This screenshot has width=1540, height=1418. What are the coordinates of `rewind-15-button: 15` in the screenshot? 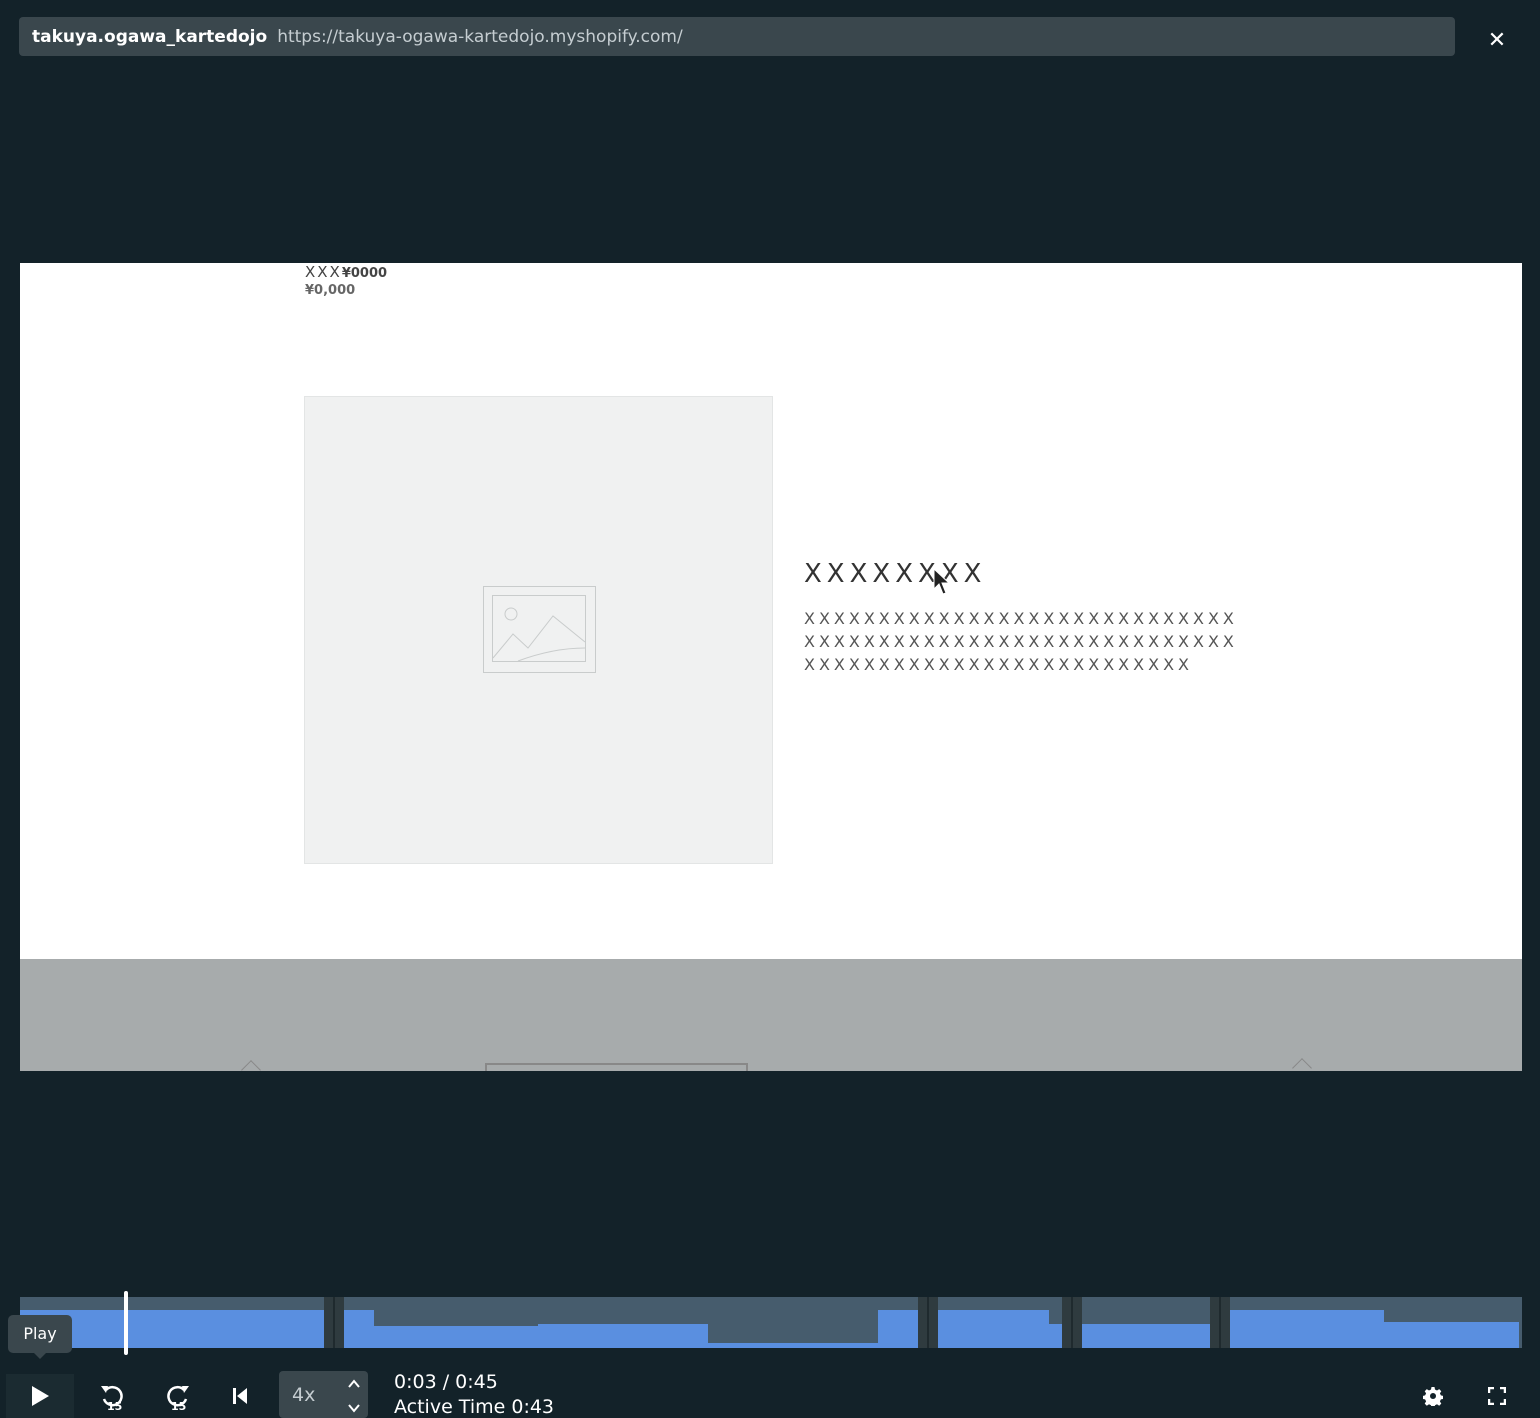 It's located at (113, 1396).